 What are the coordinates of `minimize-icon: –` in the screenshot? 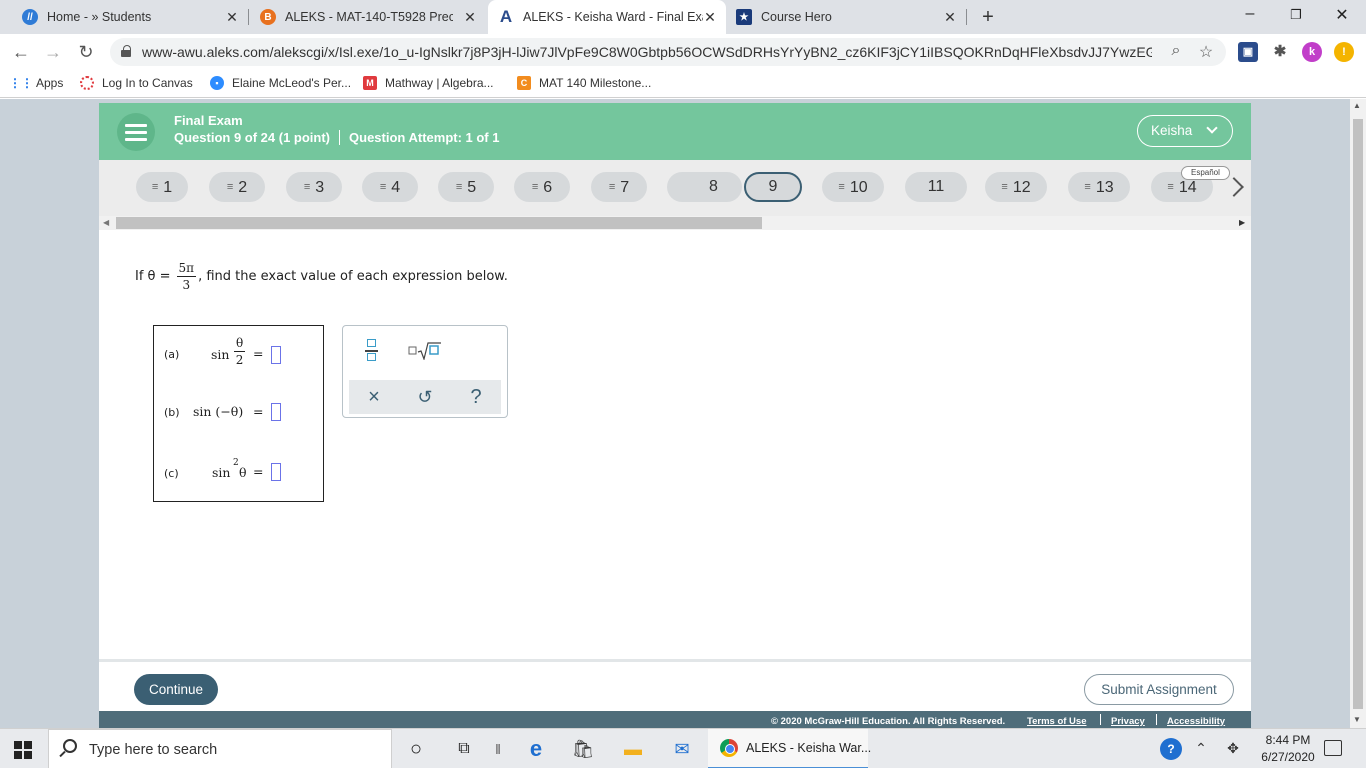 It's located at (1250, 14).